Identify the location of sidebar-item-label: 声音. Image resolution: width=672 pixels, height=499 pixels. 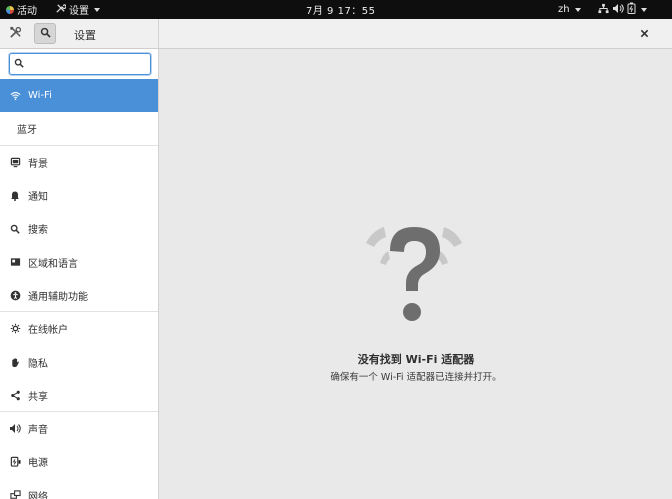
(38, 431).